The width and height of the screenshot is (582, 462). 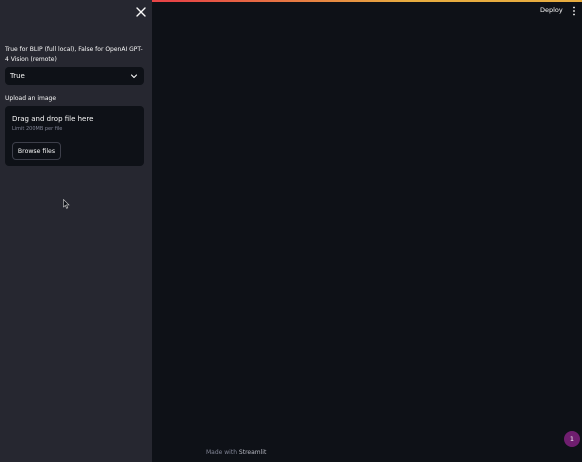 What do you see at coordinates (37, 129) in the screenshot?
I see `dropzone-limit: Limit 200MB per file` at bounding box center [37, 129].